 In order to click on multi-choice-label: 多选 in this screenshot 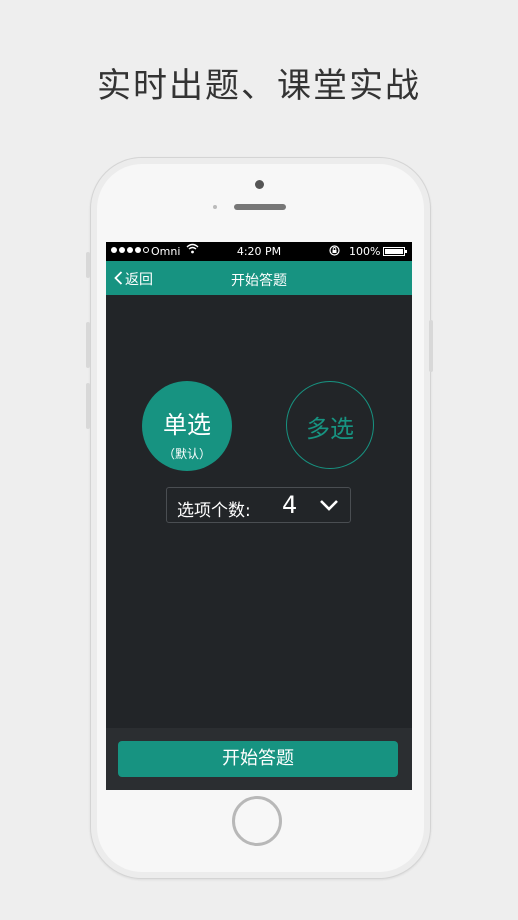, I will do `click(330, 429)`.